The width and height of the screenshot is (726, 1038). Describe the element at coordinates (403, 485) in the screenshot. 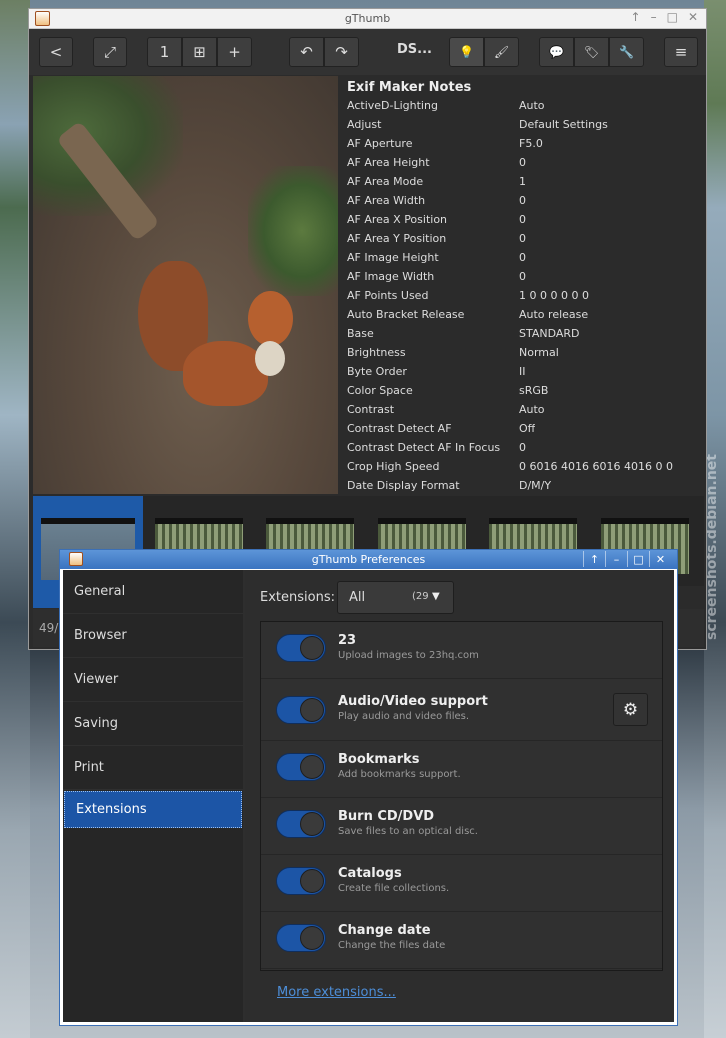

I see `exif-key: Date Display Format` at that location.